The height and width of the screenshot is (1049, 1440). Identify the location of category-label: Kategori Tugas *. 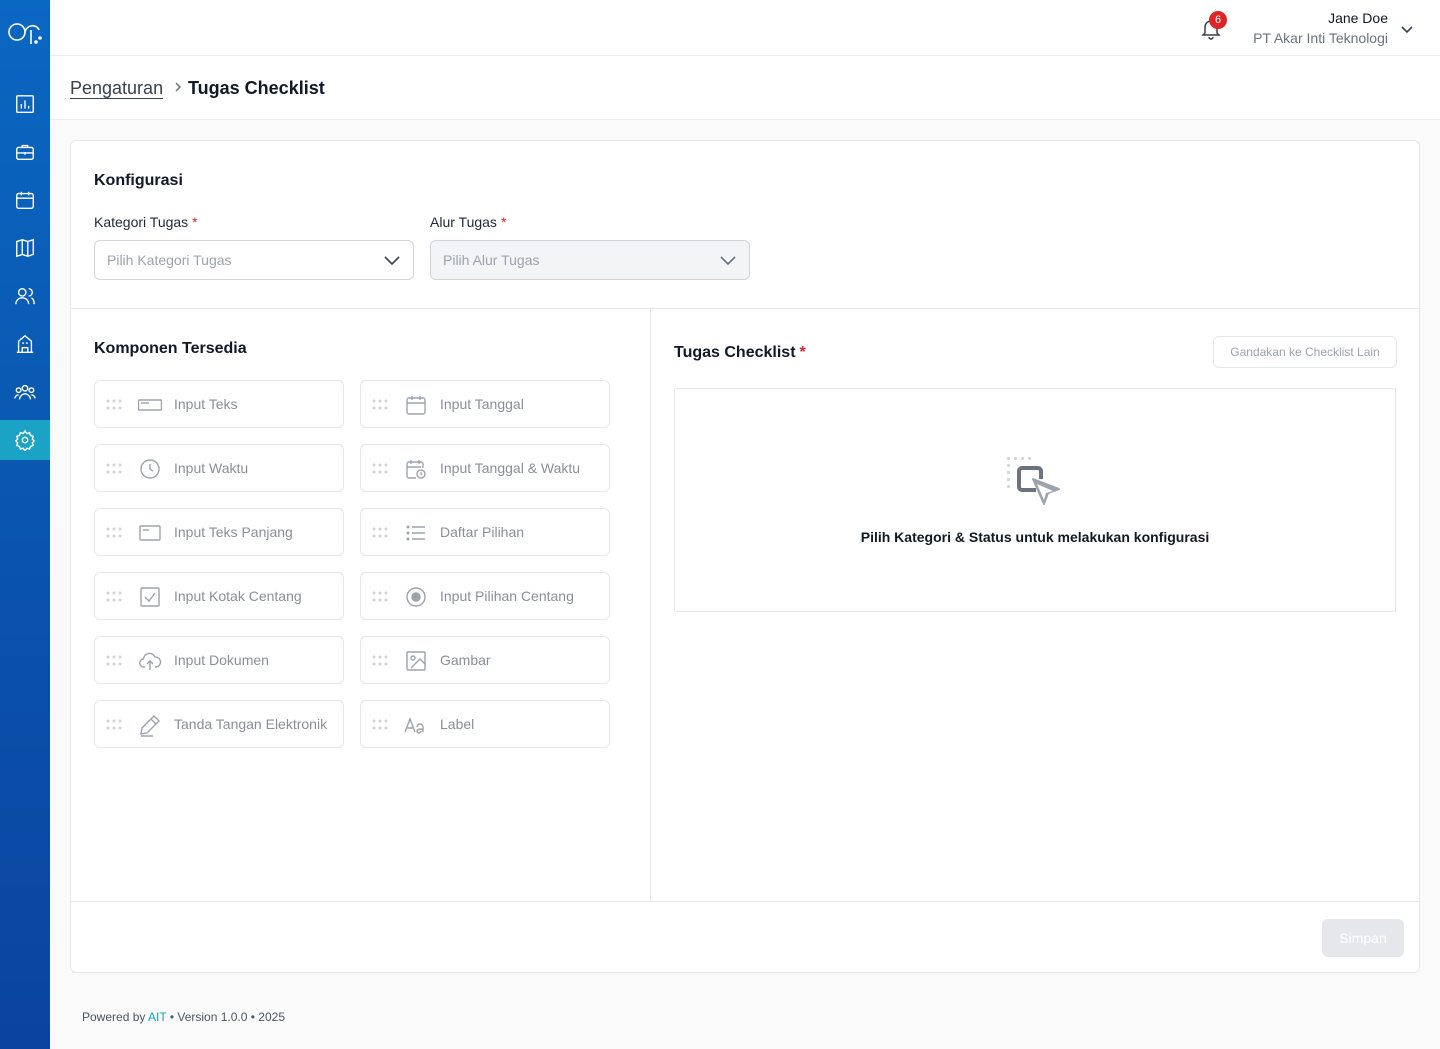
(146, 222).